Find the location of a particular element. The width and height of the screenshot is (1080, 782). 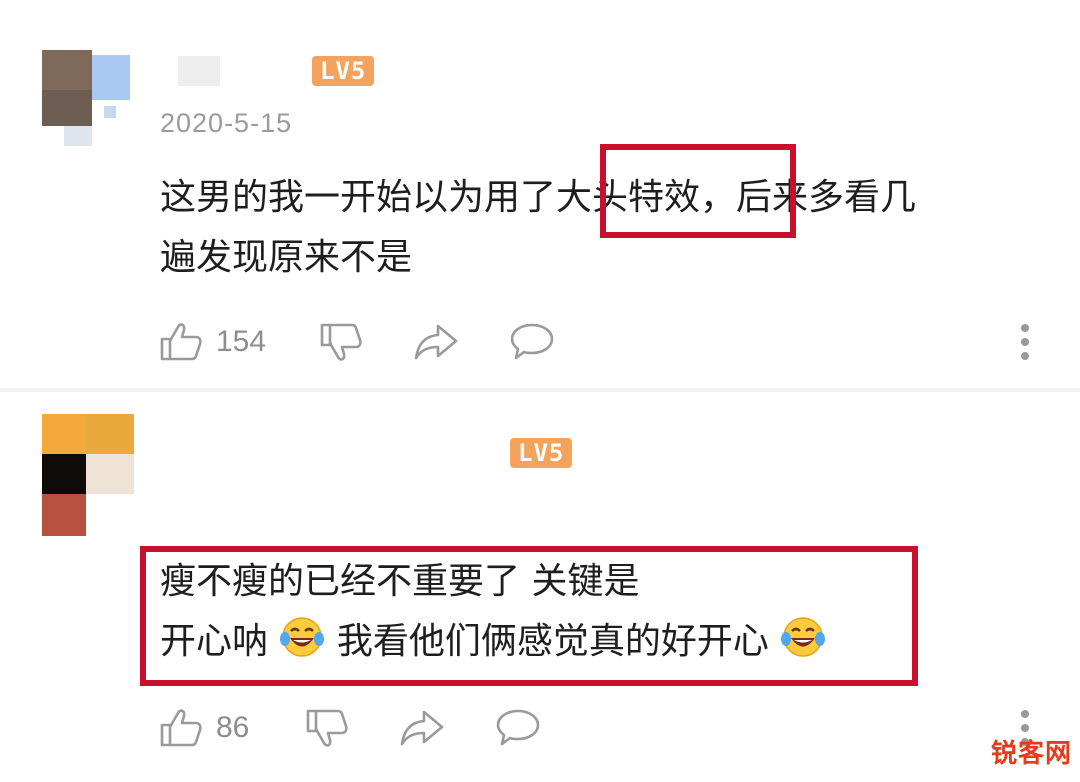

more-options-icon is located at coordinates (1025, 345).